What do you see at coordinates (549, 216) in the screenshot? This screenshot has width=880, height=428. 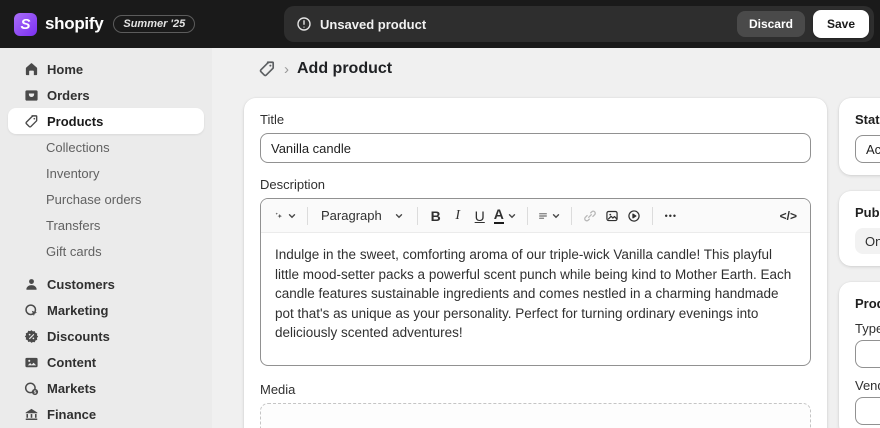 I see `alignment-button` at bounding box center [549, 216].